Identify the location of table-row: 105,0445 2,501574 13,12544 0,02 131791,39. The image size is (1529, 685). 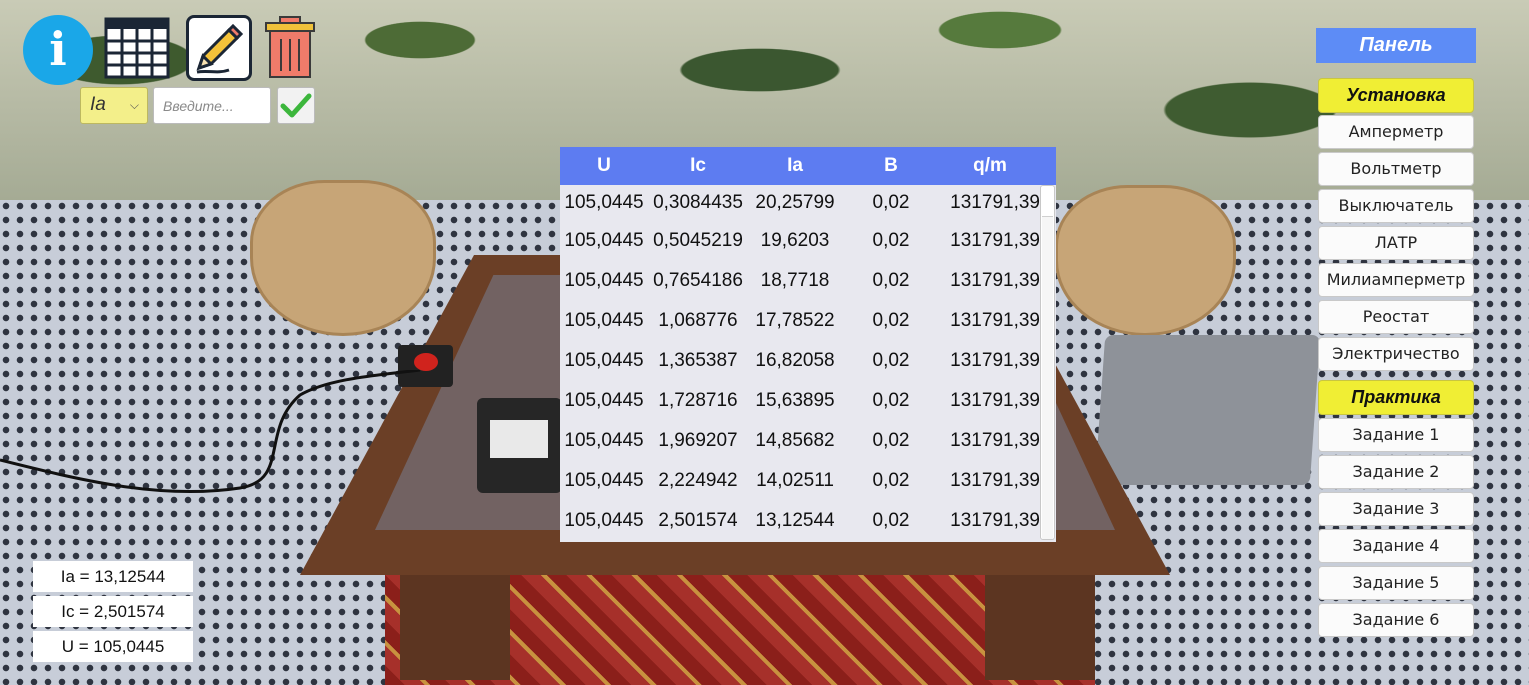
(808, 521).